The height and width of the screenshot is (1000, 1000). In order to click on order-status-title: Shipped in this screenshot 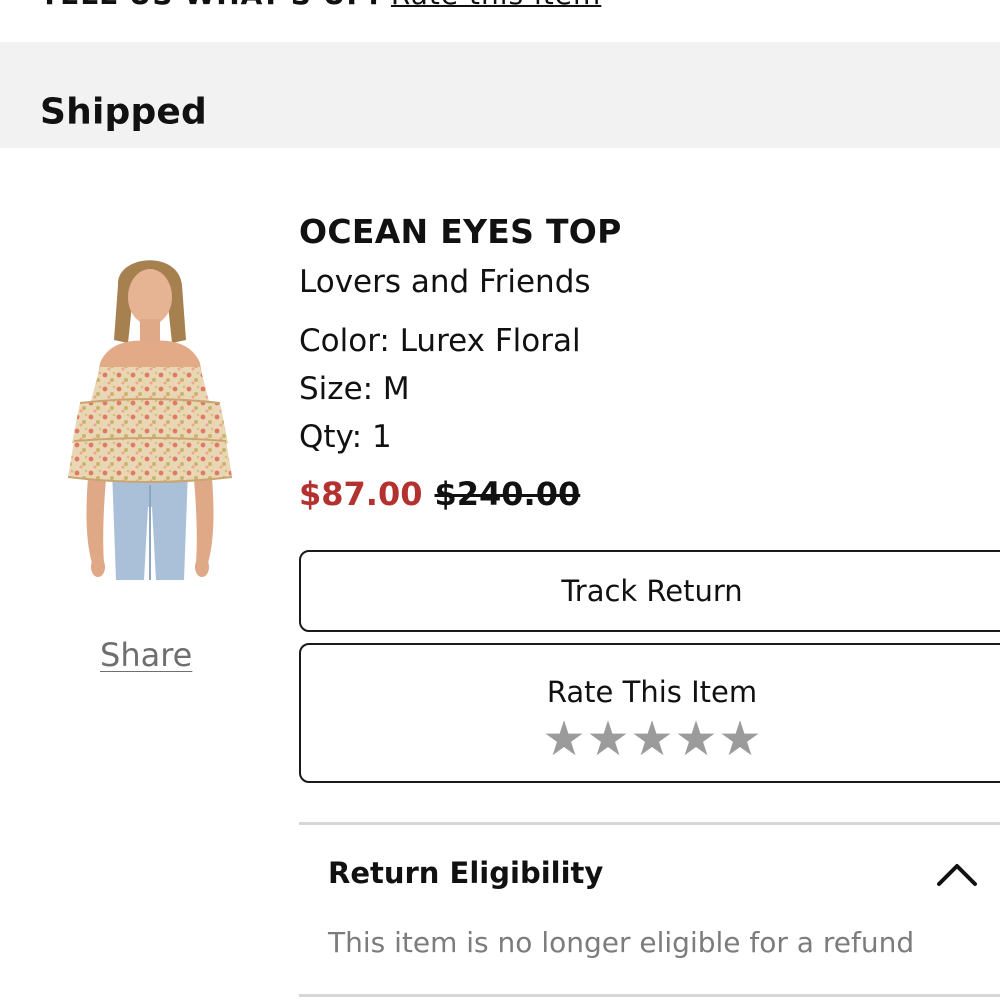, I will do `click(124, 112)`.